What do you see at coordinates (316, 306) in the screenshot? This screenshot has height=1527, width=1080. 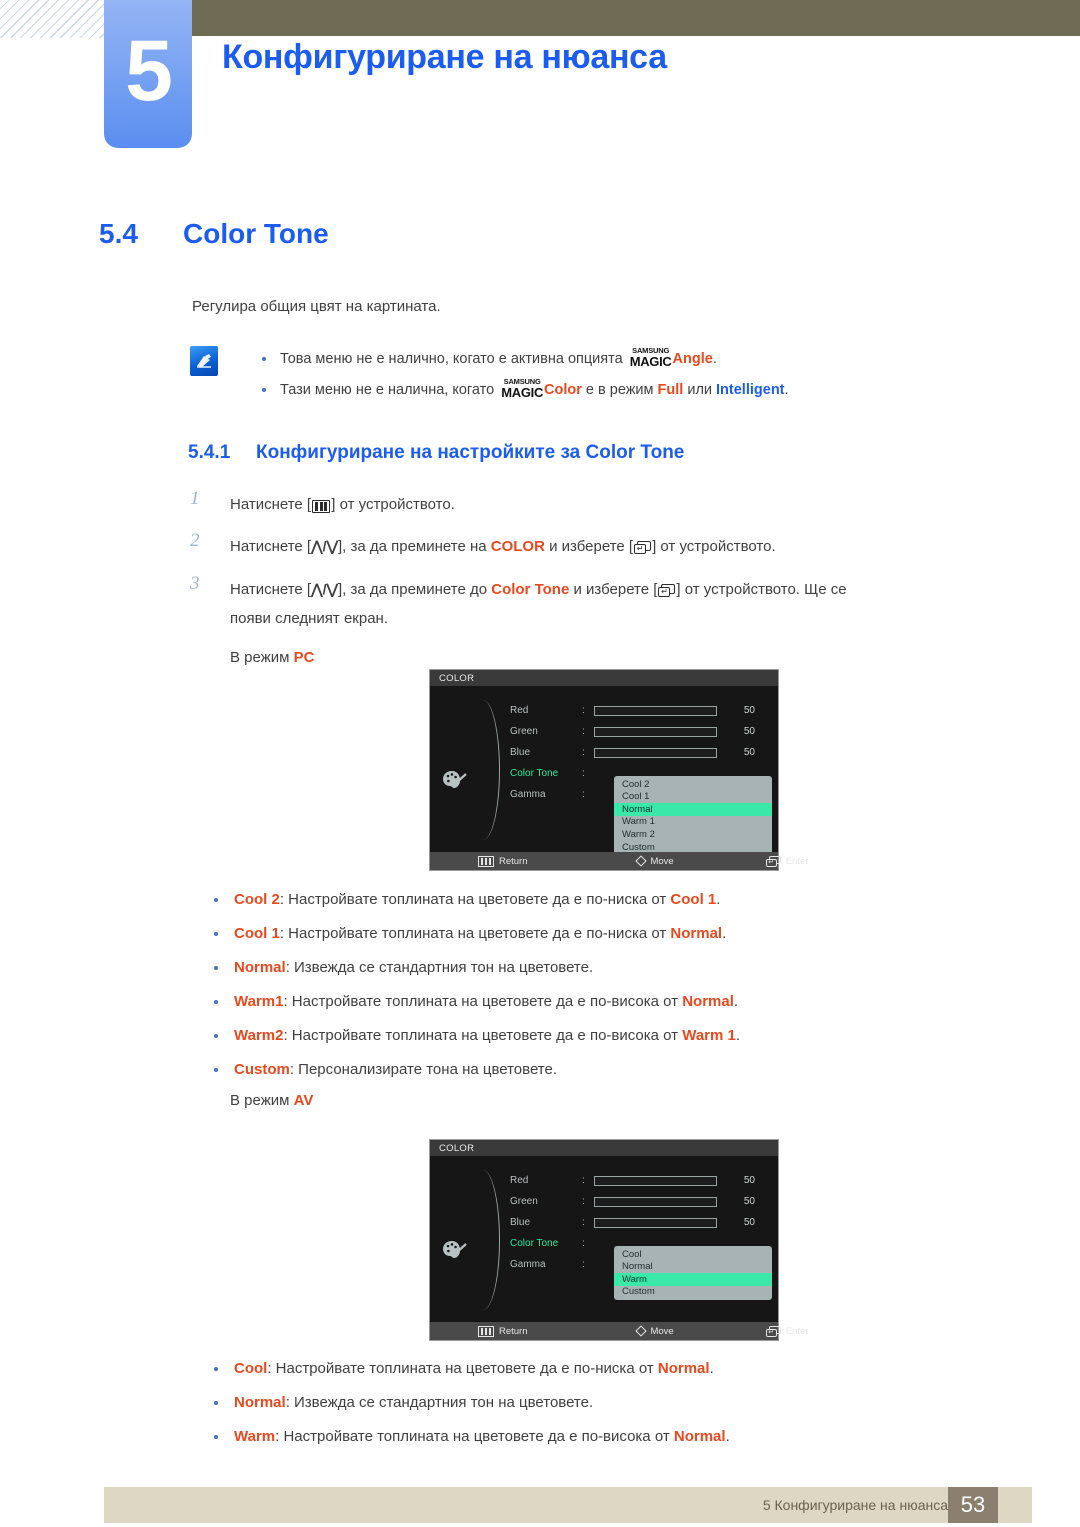 I see `section-intro: Регулира общия цвят на картината.` at bounding box center [316, 306].